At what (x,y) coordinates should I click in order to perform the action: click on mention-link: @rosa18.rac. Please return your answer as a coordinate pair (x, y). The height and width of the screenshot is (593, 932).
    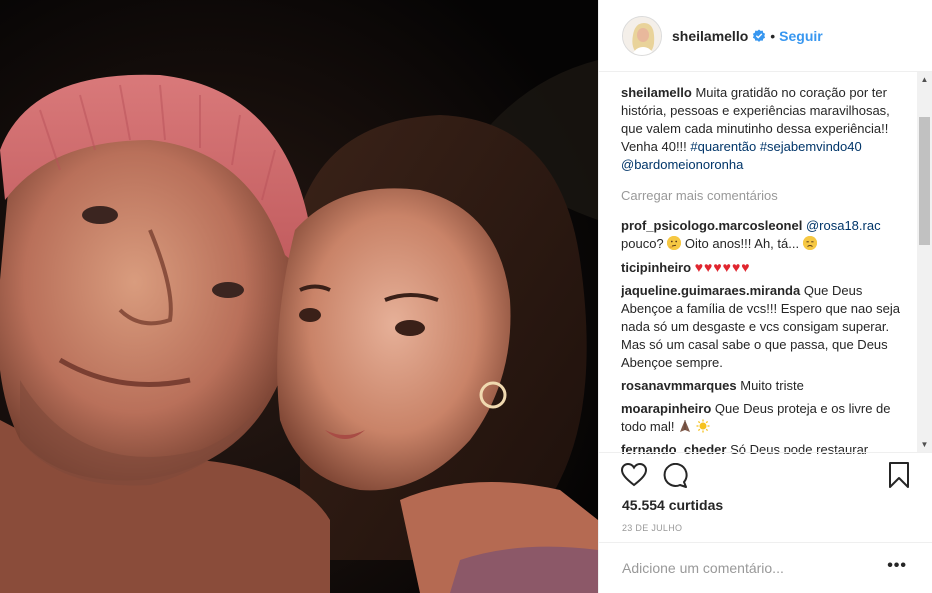
    Looking at the image, I should click on (843, 225).